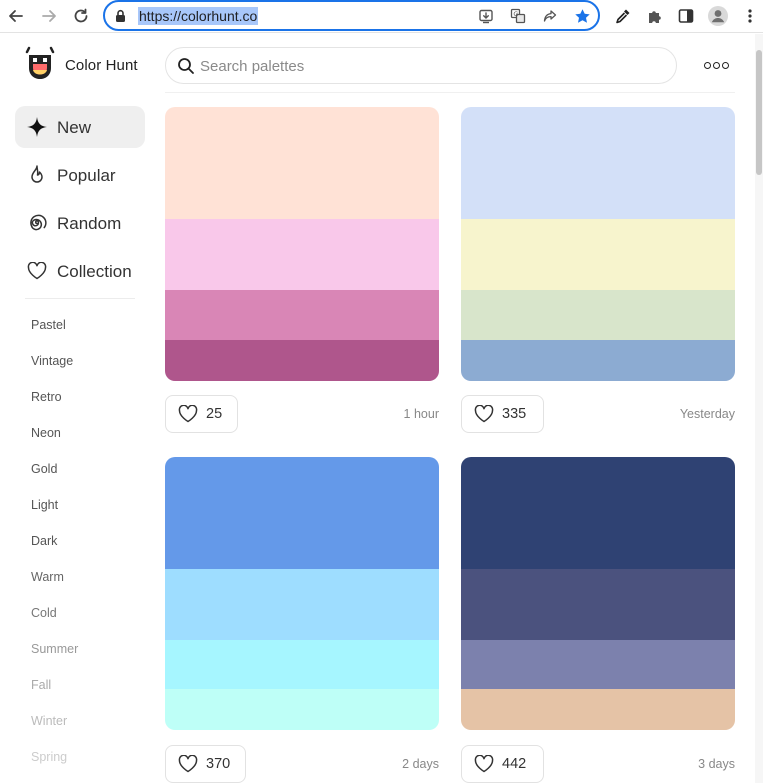 The height and width of the screenshot is (783, 763). I want to click on like-count: 442, so click(514, 764).